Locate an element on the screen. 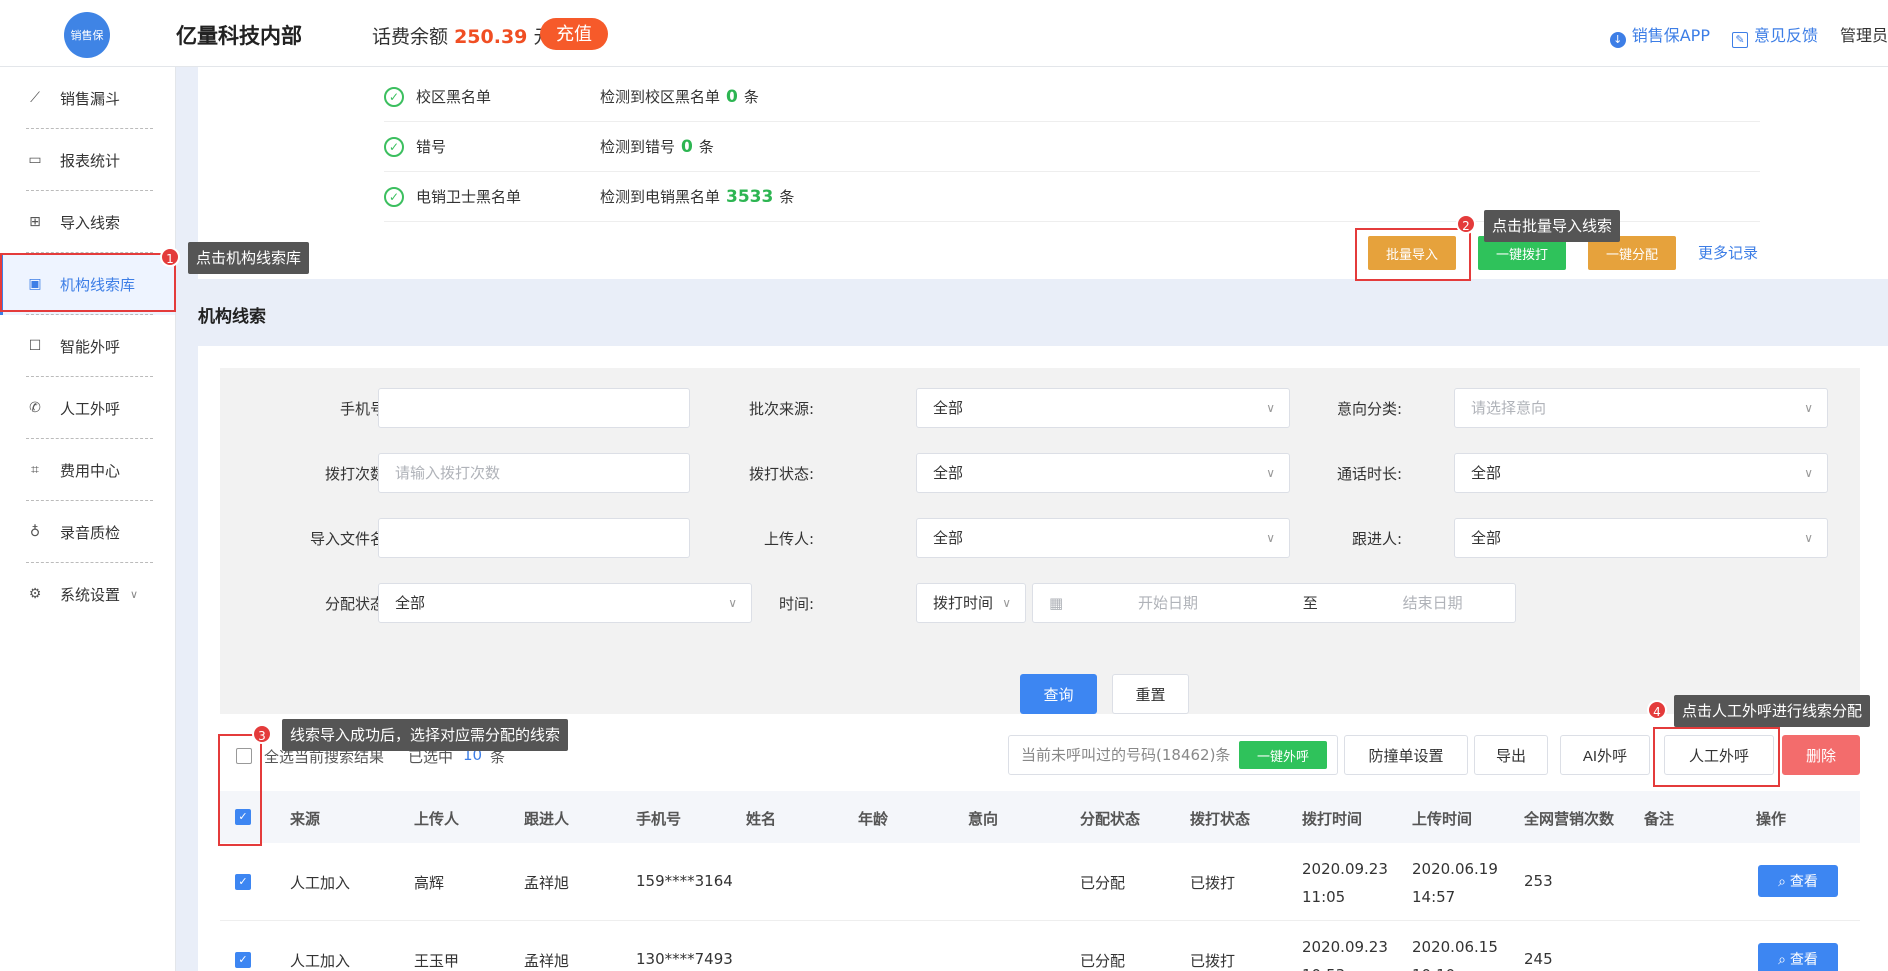 The image size is (1888, 971). sidebar-item-label: 报表统计 is located at coordinates (90, 160).